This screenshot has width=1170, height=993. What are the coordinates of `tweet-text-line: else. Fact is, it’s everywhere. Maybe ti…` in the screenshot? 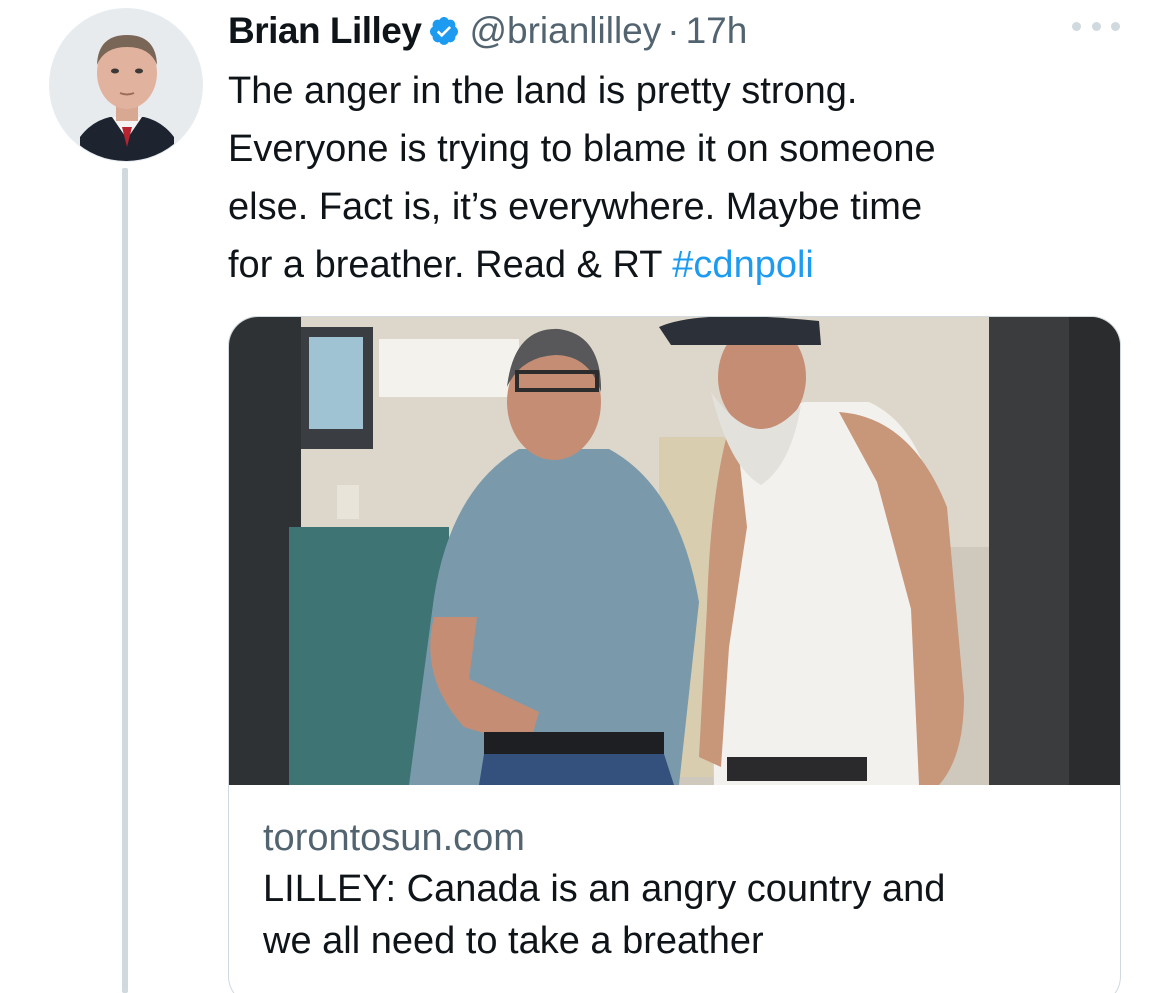 It's located at (575, 207).